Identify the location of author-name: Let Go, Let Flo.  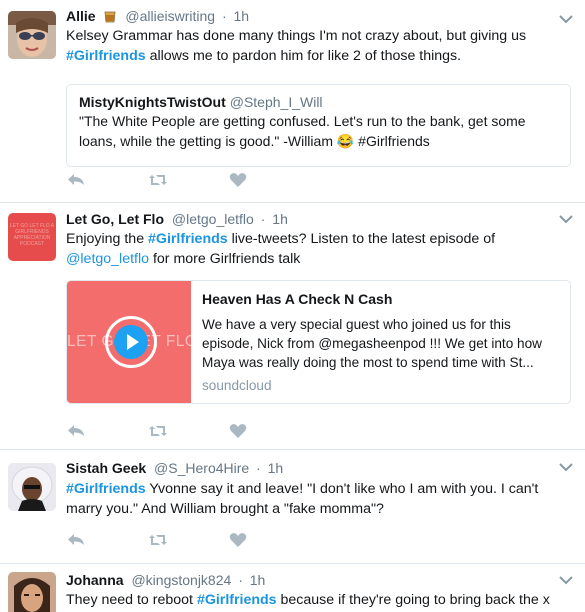
(115, 219).